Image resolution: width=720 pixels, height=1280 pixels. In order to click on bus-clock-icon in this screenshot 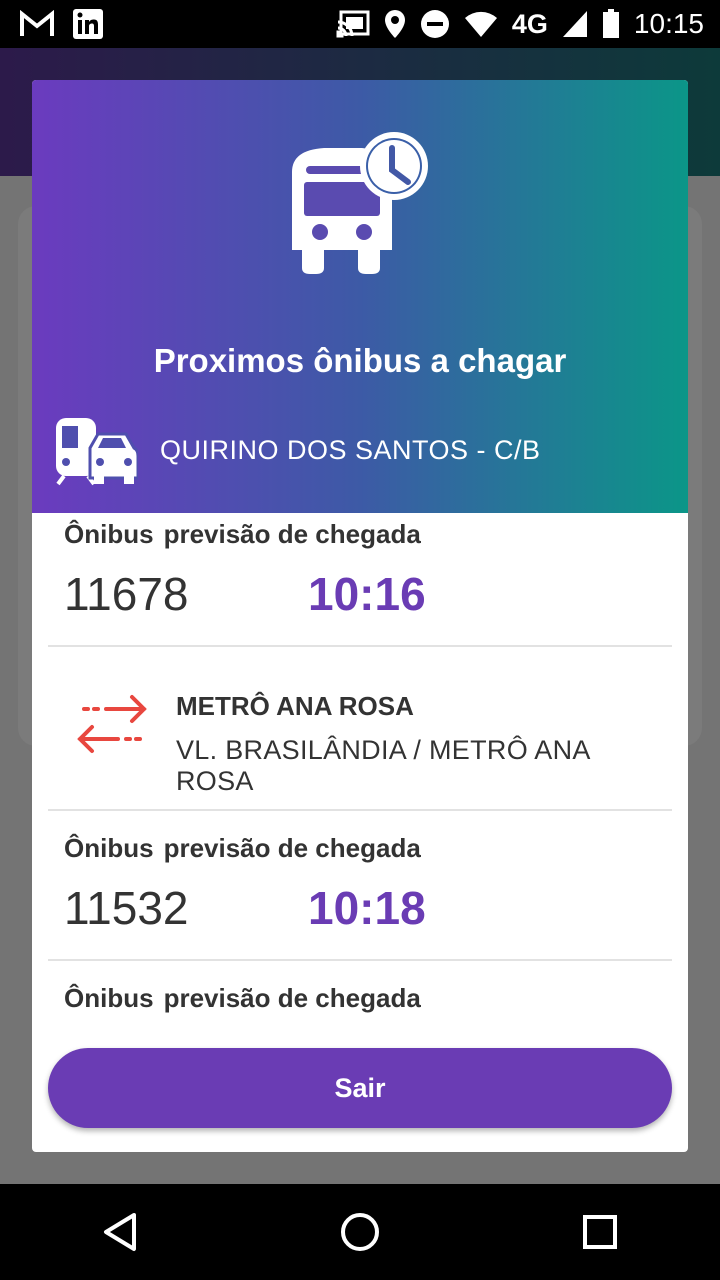, I will do `click(360, 203)`.